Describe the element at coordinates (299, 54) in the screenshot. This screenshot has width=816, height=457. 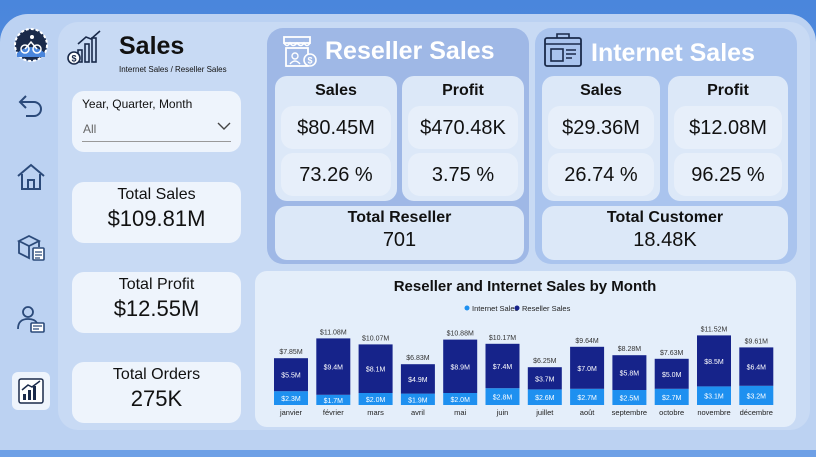
I see `store-icon: $` at that location.